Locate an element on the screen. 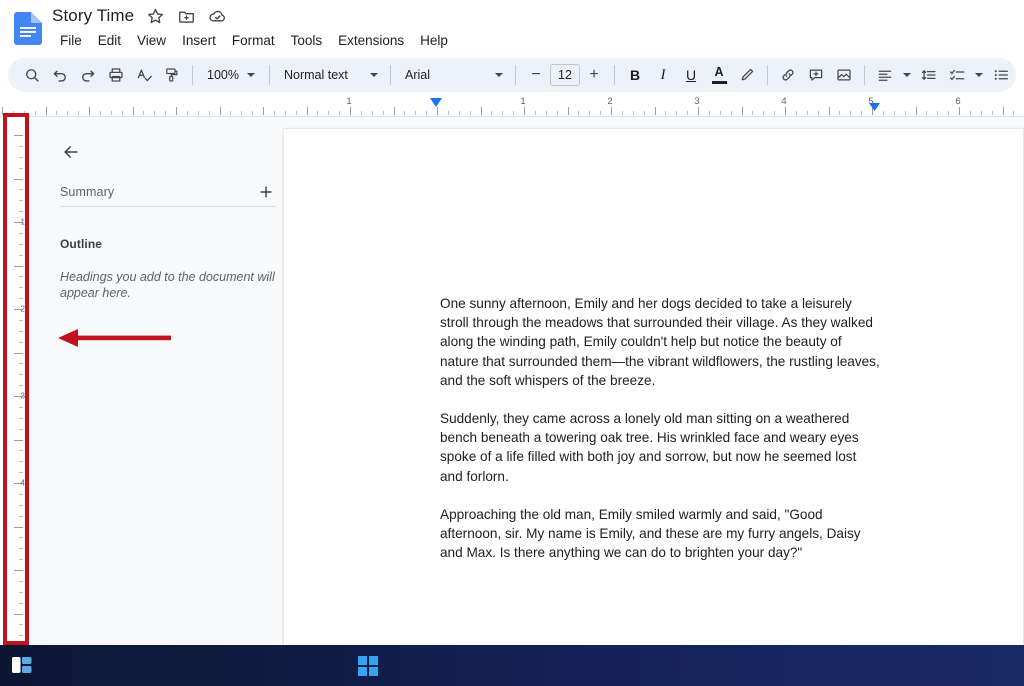  ruler-number-label: 4 is located at coordinates (784, 101).